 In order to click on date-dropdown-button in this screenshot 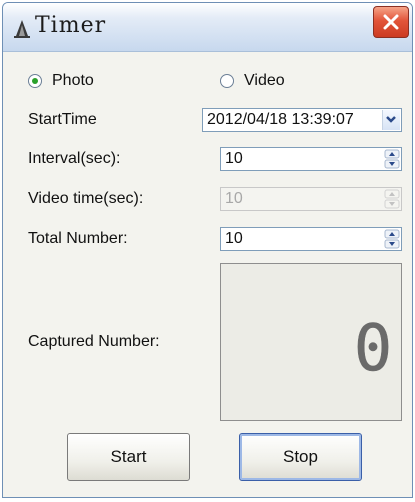, I will do `click(391, 120)`.